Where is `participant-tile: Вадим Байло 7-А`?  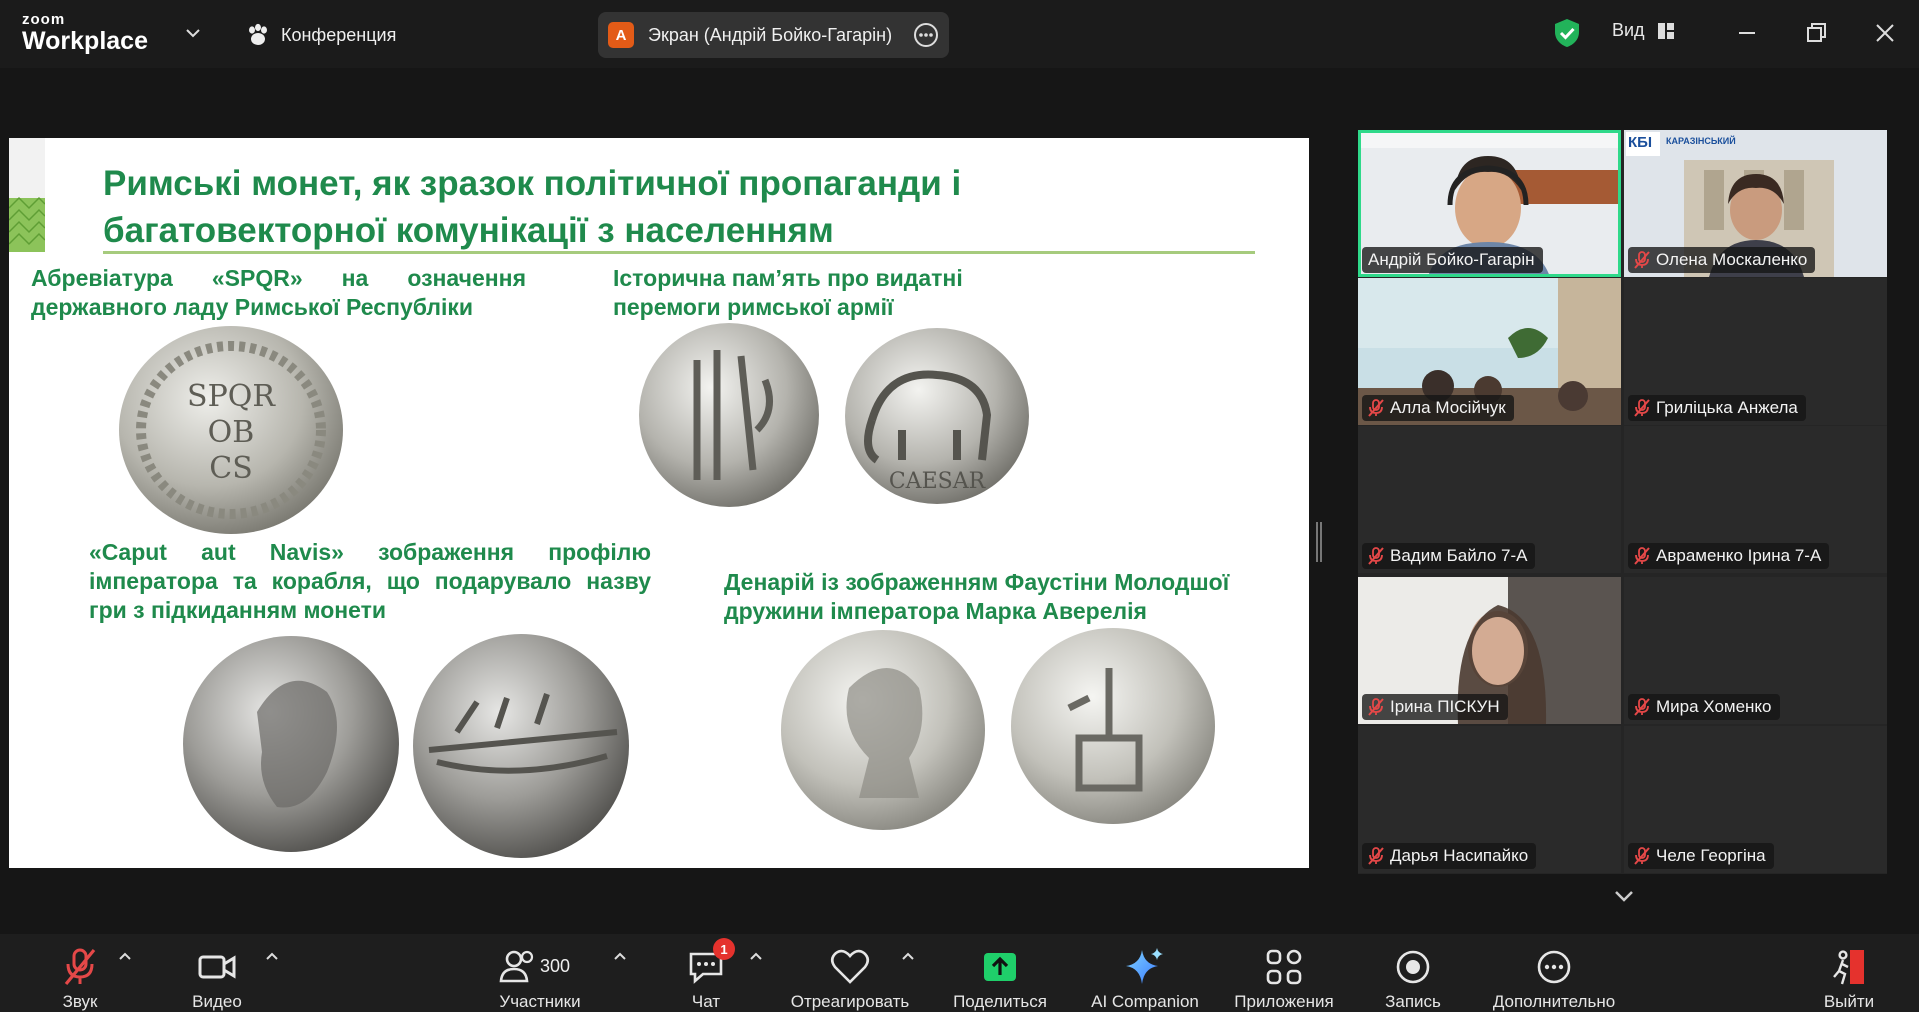 participant-tile: Вадим Байло 7-А is located at coordinates (1489, 499).